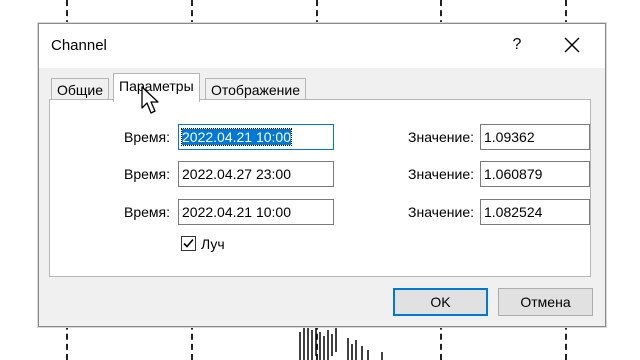  I want to click on cancel-button: Отмена, so click(545, 302).